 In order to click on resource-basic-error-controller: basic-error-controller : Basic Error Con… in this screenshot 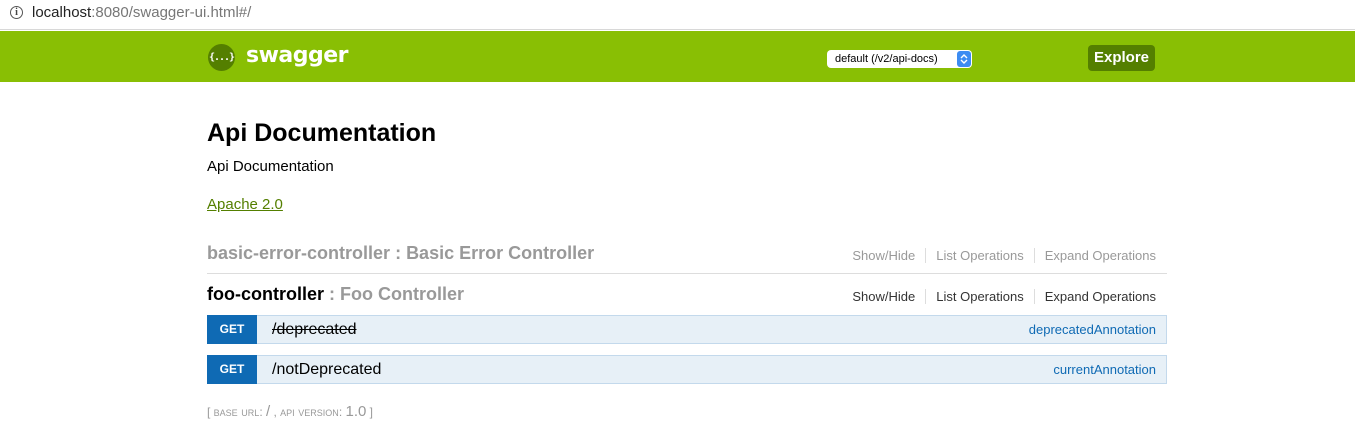, I will do `click(687, 258)`.